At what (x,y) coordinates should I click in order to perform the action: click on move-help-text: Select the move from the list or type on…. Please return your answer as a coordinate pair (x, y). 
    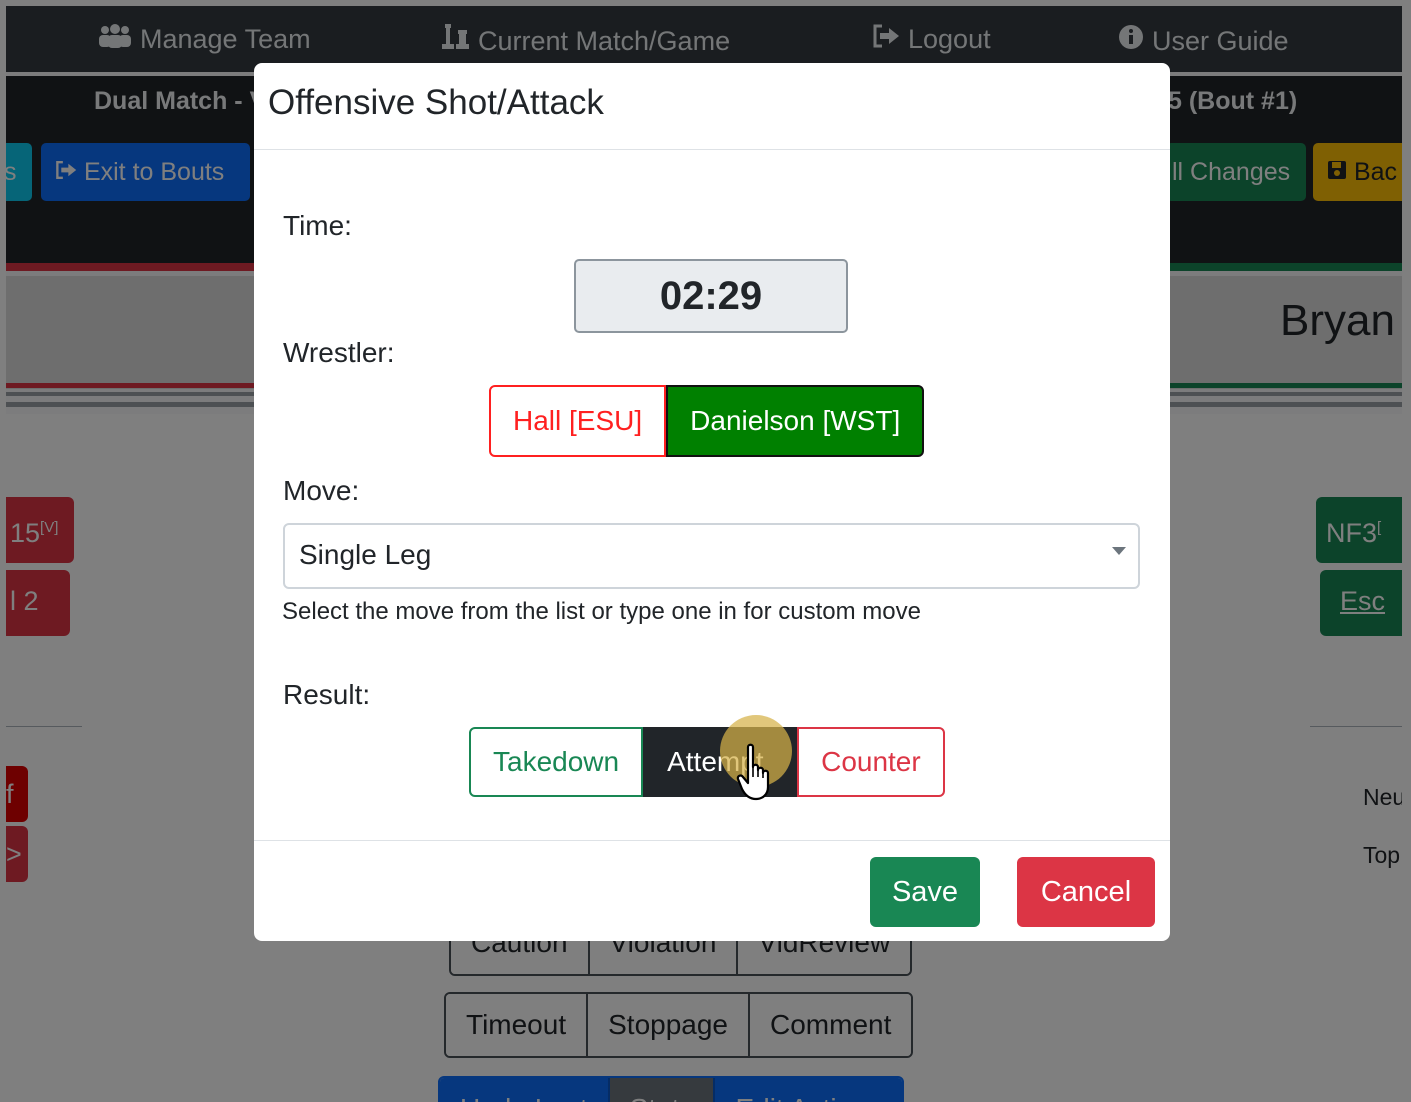
    Looking at the image, I should click on (601, 611).